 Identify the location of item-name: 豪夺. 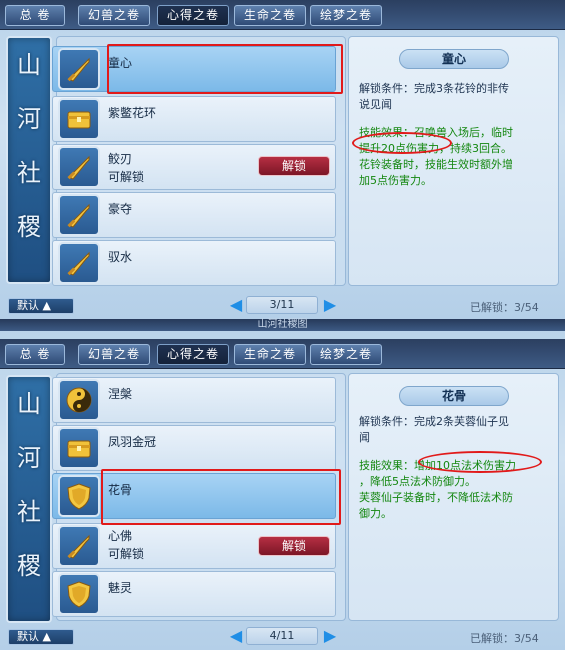
(120, 209).